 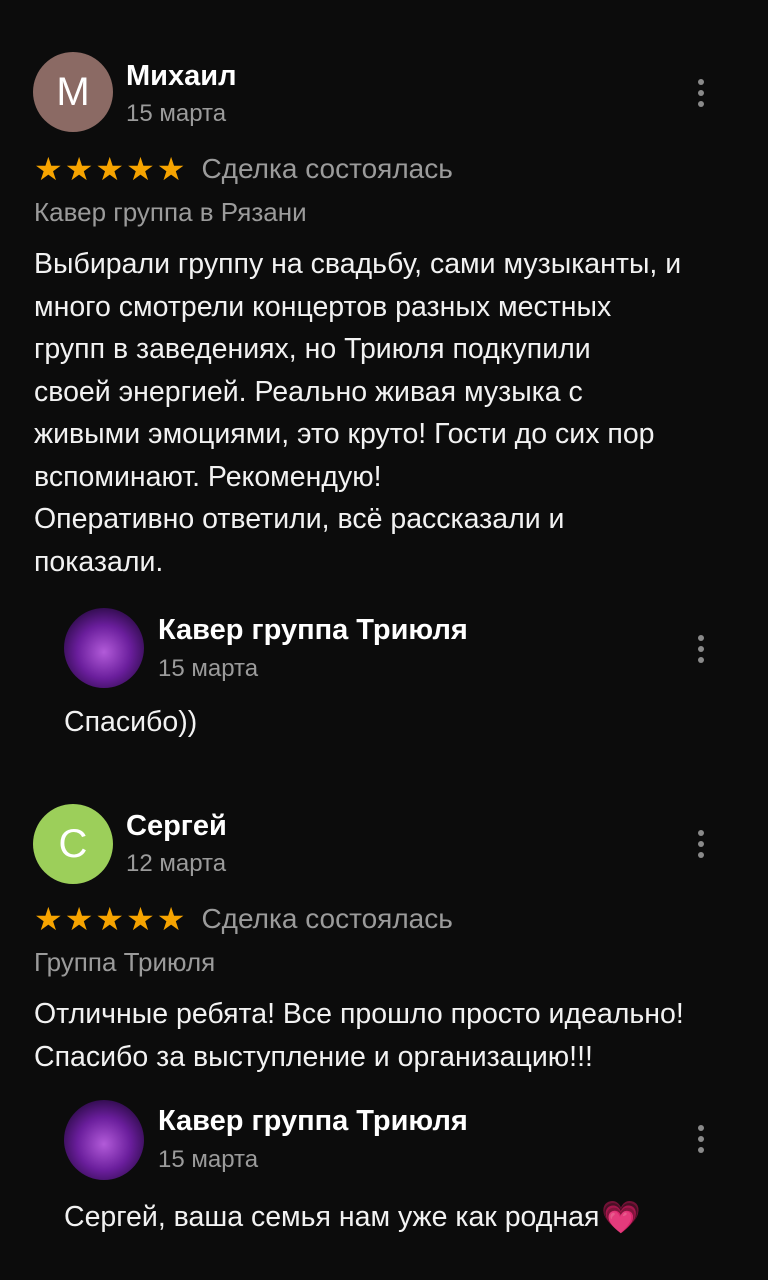 I want to click on reply-text-content: Спасибо)), so click(x=131, y=722).